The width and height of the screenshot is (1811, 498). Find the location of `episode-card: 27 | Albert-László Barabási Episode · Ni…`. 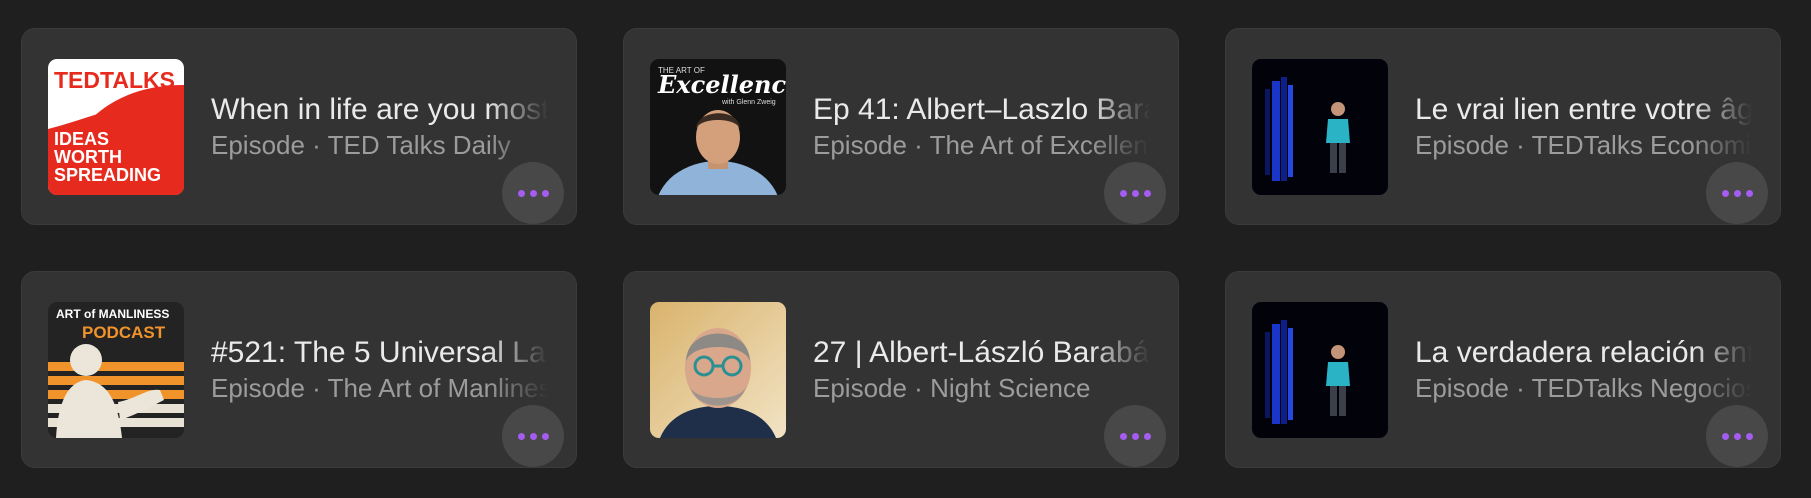

episode-card: 27 | Albert-László Barabási Episode · Ni… is located at coordinates (901, 369).